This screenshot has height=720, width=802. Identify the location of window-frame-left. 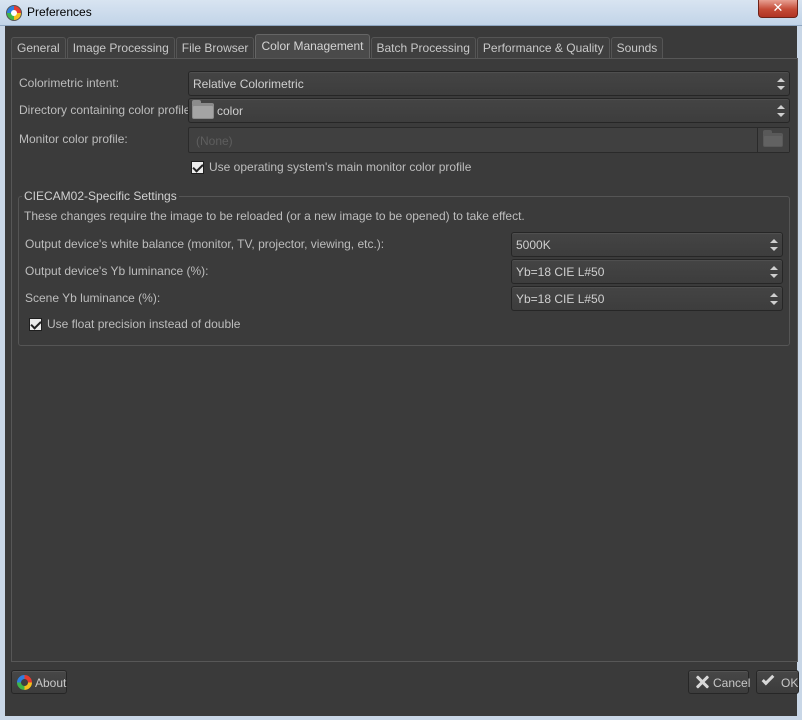
(2, 373).